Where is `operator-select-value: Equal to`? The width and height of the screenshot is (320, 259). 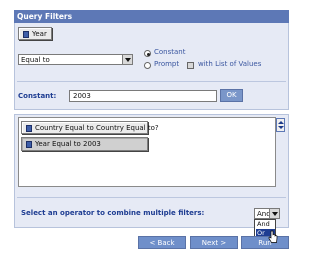 operator-select-value: Equal to is located at coordinates (35, 60).